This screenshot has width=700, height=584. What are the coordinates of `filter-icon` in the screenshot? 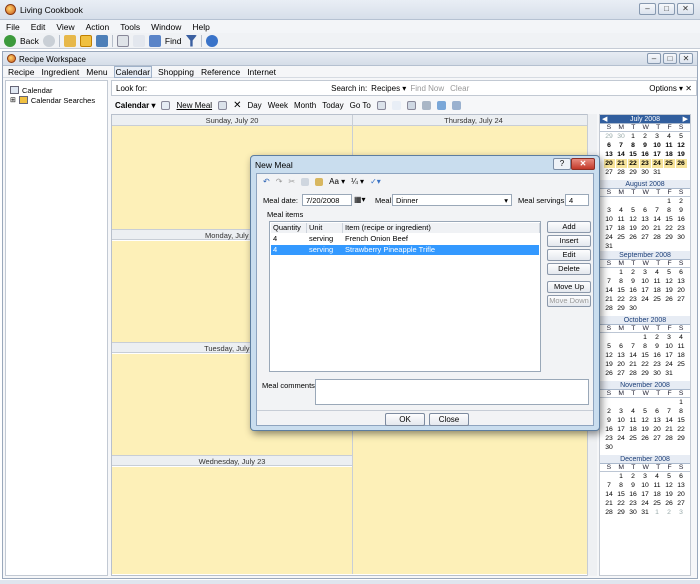 It's located at (191, 40).